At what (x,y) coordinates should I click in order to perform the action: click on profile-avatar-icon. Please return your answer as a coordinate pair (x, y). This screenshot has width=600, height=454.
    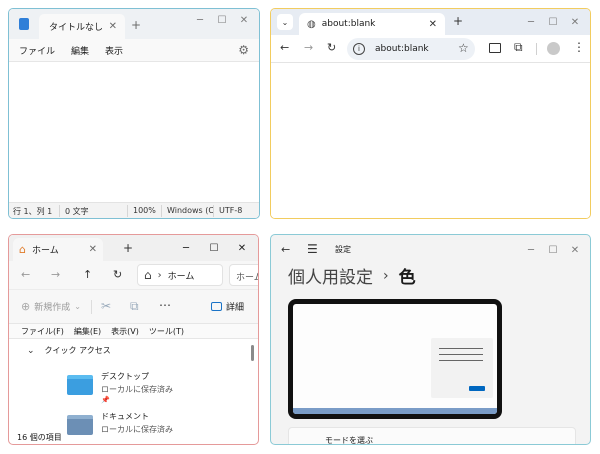
    Looking at the image, I should click on (553, 48).